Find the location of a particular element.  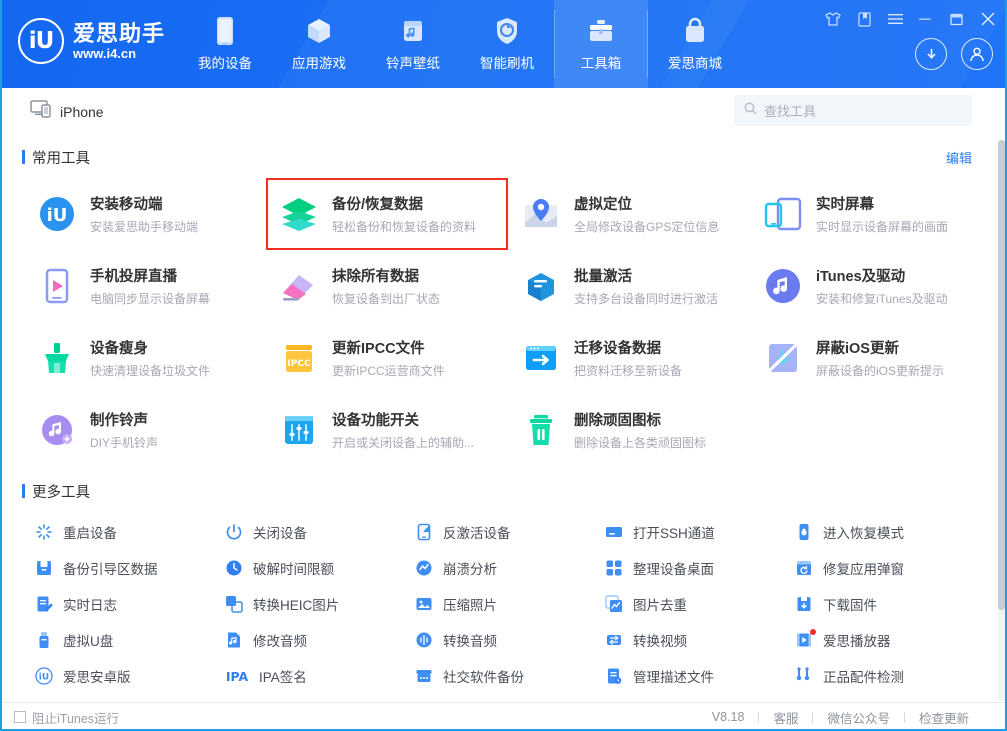

block-itunes-checkbox is located at coordinates (20, 717).